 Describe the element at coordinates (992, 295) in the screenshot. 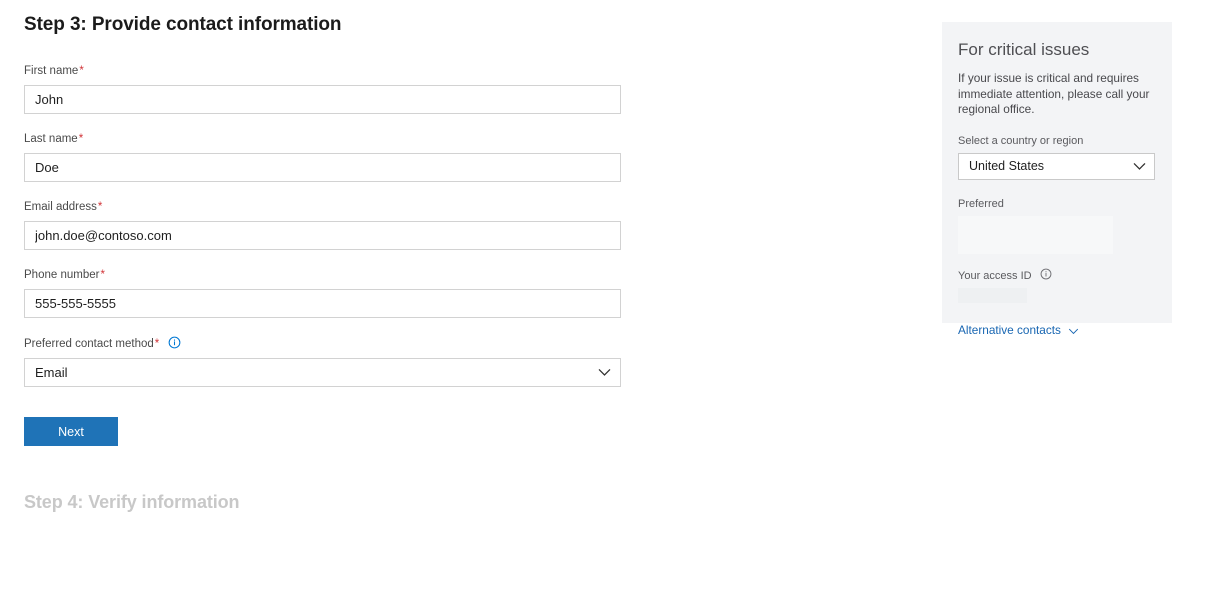

I see `access-id-placeholder` at that location.